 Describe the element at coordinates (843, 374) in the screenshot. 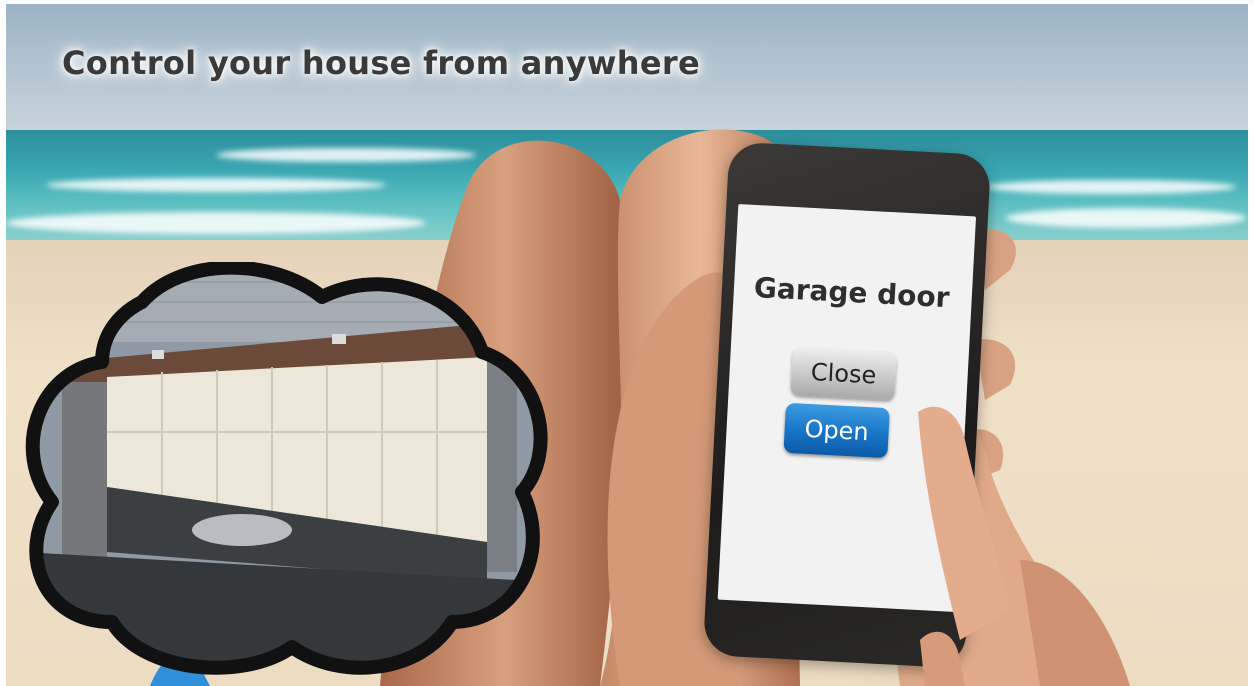

I see `close-button: Close` at that location.